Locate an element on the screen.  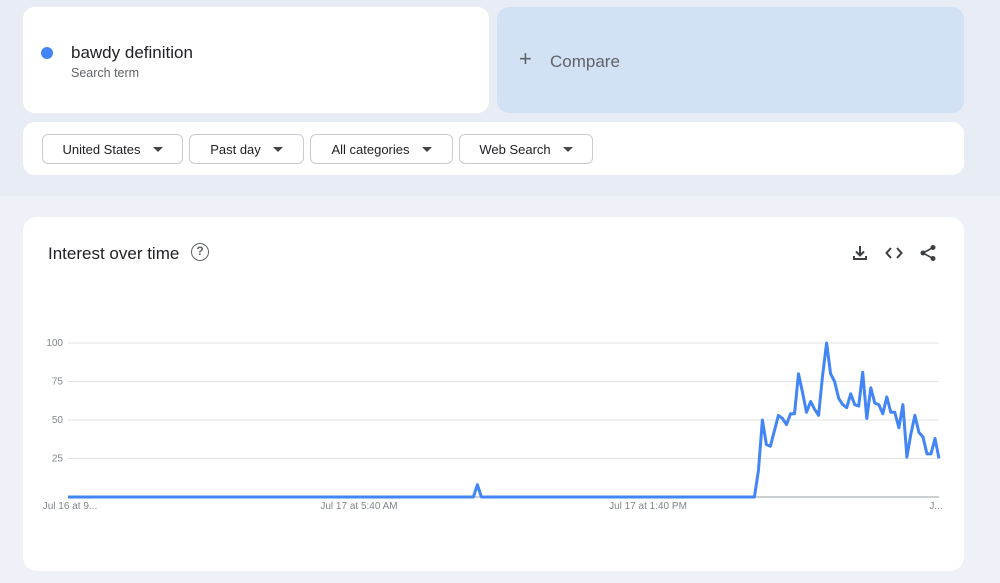
filter-time-dropdown: Past day is located at coordinates (246, 149).